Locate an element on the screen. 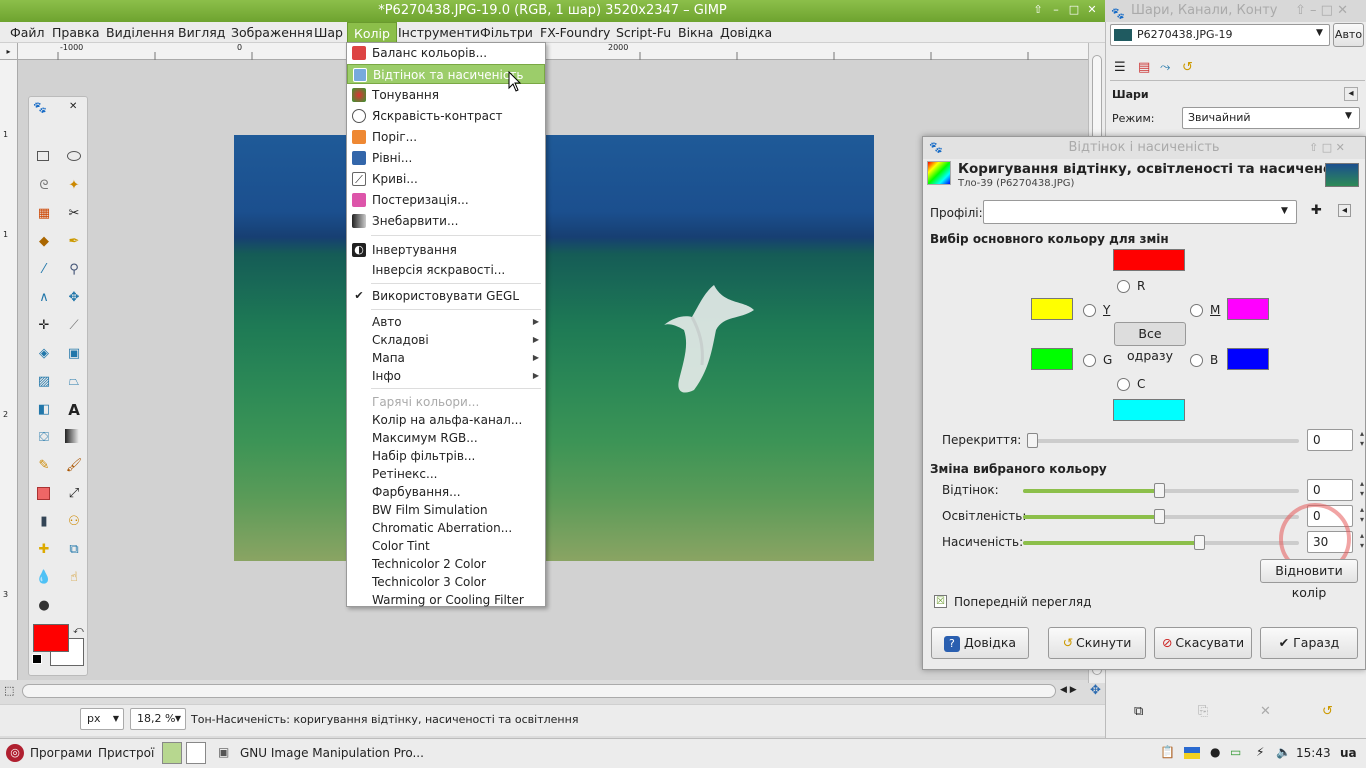 The height and width of the screenshot is (768, 1366). auto-button: Авто is located at coordinates (1348, 35).